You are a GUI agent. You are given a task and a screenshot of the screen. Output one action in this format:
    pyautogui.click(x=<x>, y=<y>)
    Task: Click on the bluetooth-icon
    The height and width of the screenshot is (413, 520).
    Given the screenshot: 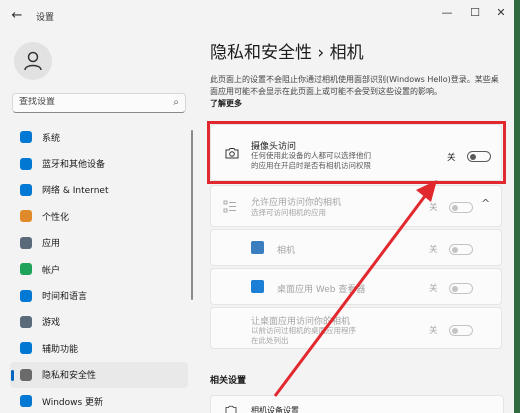 What is the action you would take?
    pyautogui.click(x=26, y=163)
    